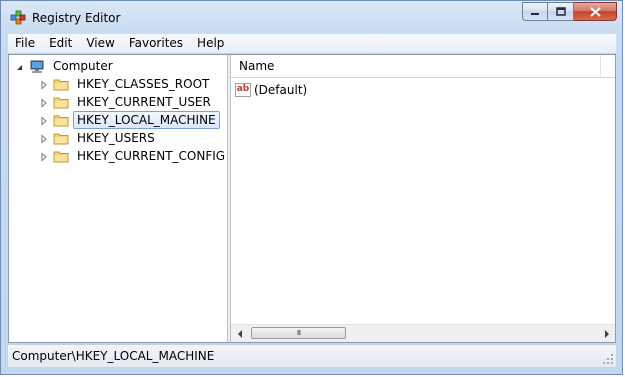  I want to click on tree-item-hkey-users: HKEY_USERS, so click(99, 138).